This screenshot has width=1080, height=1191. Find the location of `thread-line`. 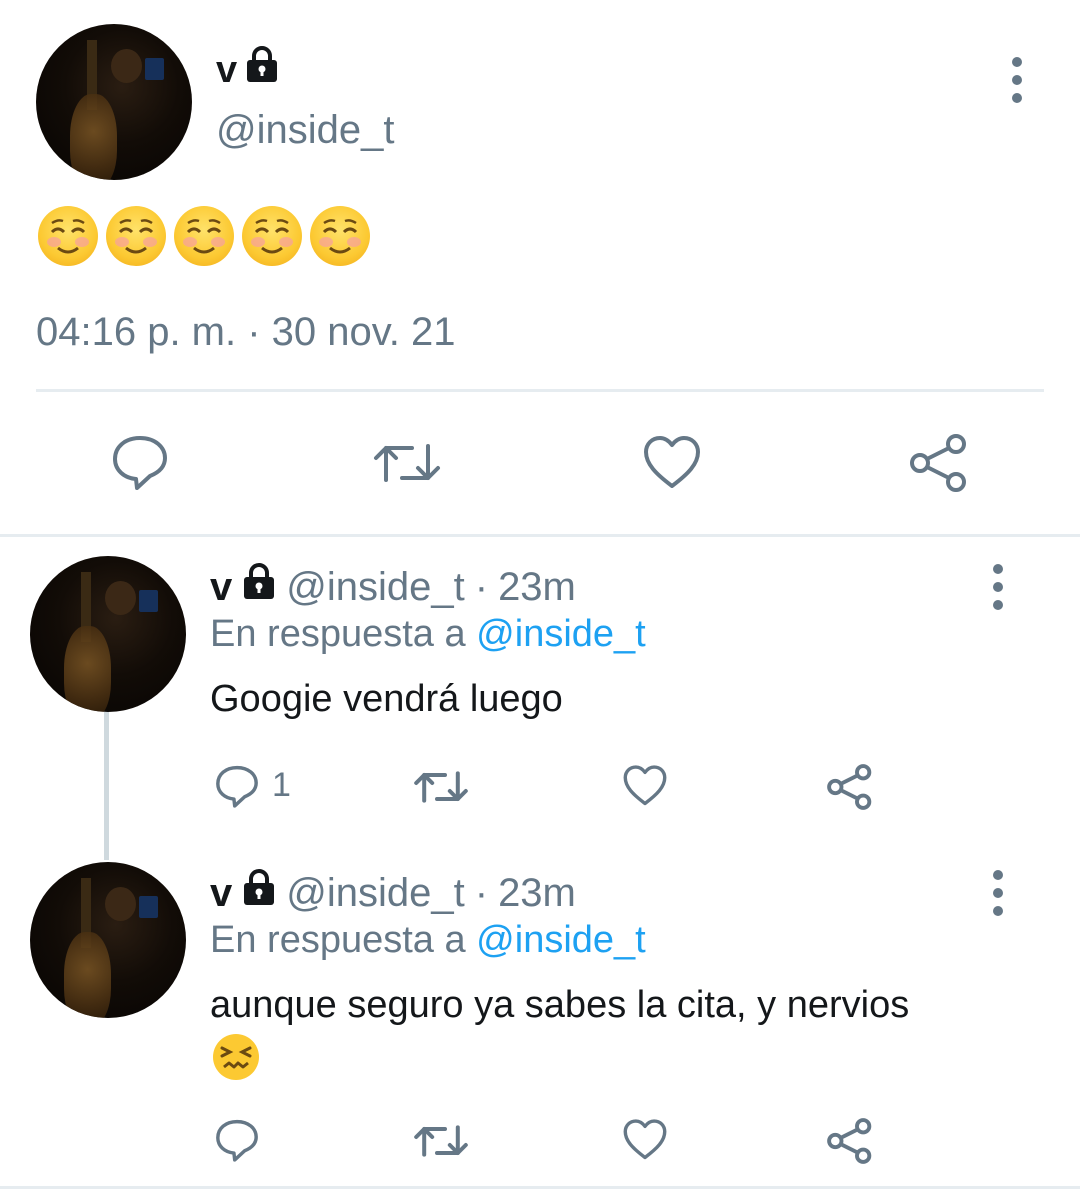

thread-line is located at coordinates (106, 786).